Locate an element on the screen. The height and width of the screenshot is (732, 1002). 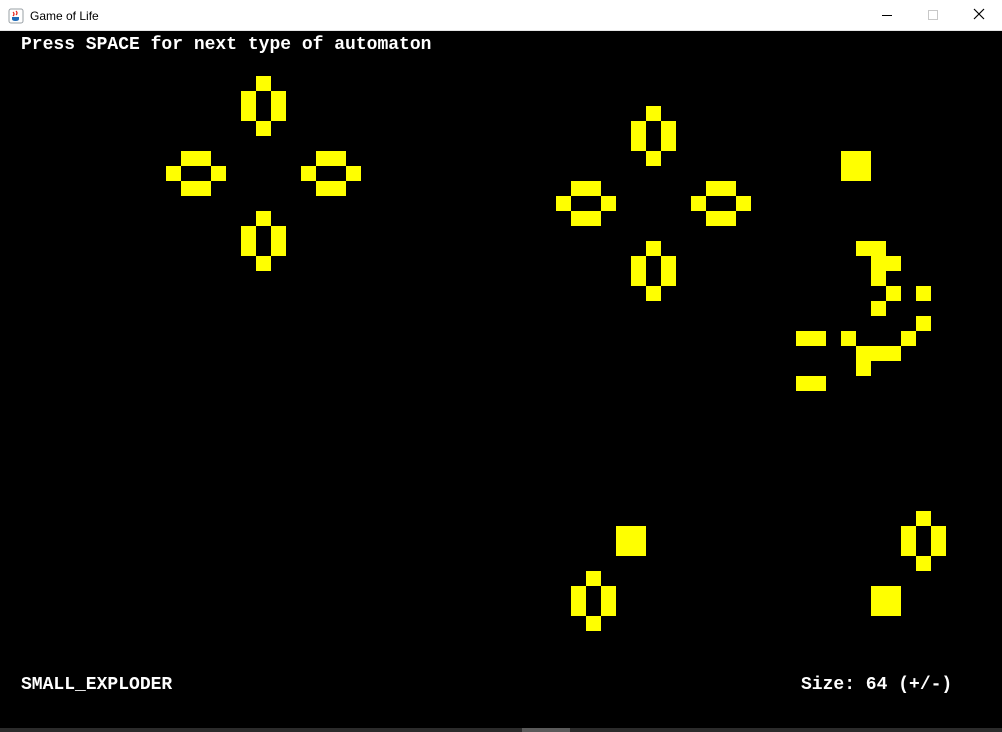
pentadecathlon-group-right is located at coordinates (653, 203).